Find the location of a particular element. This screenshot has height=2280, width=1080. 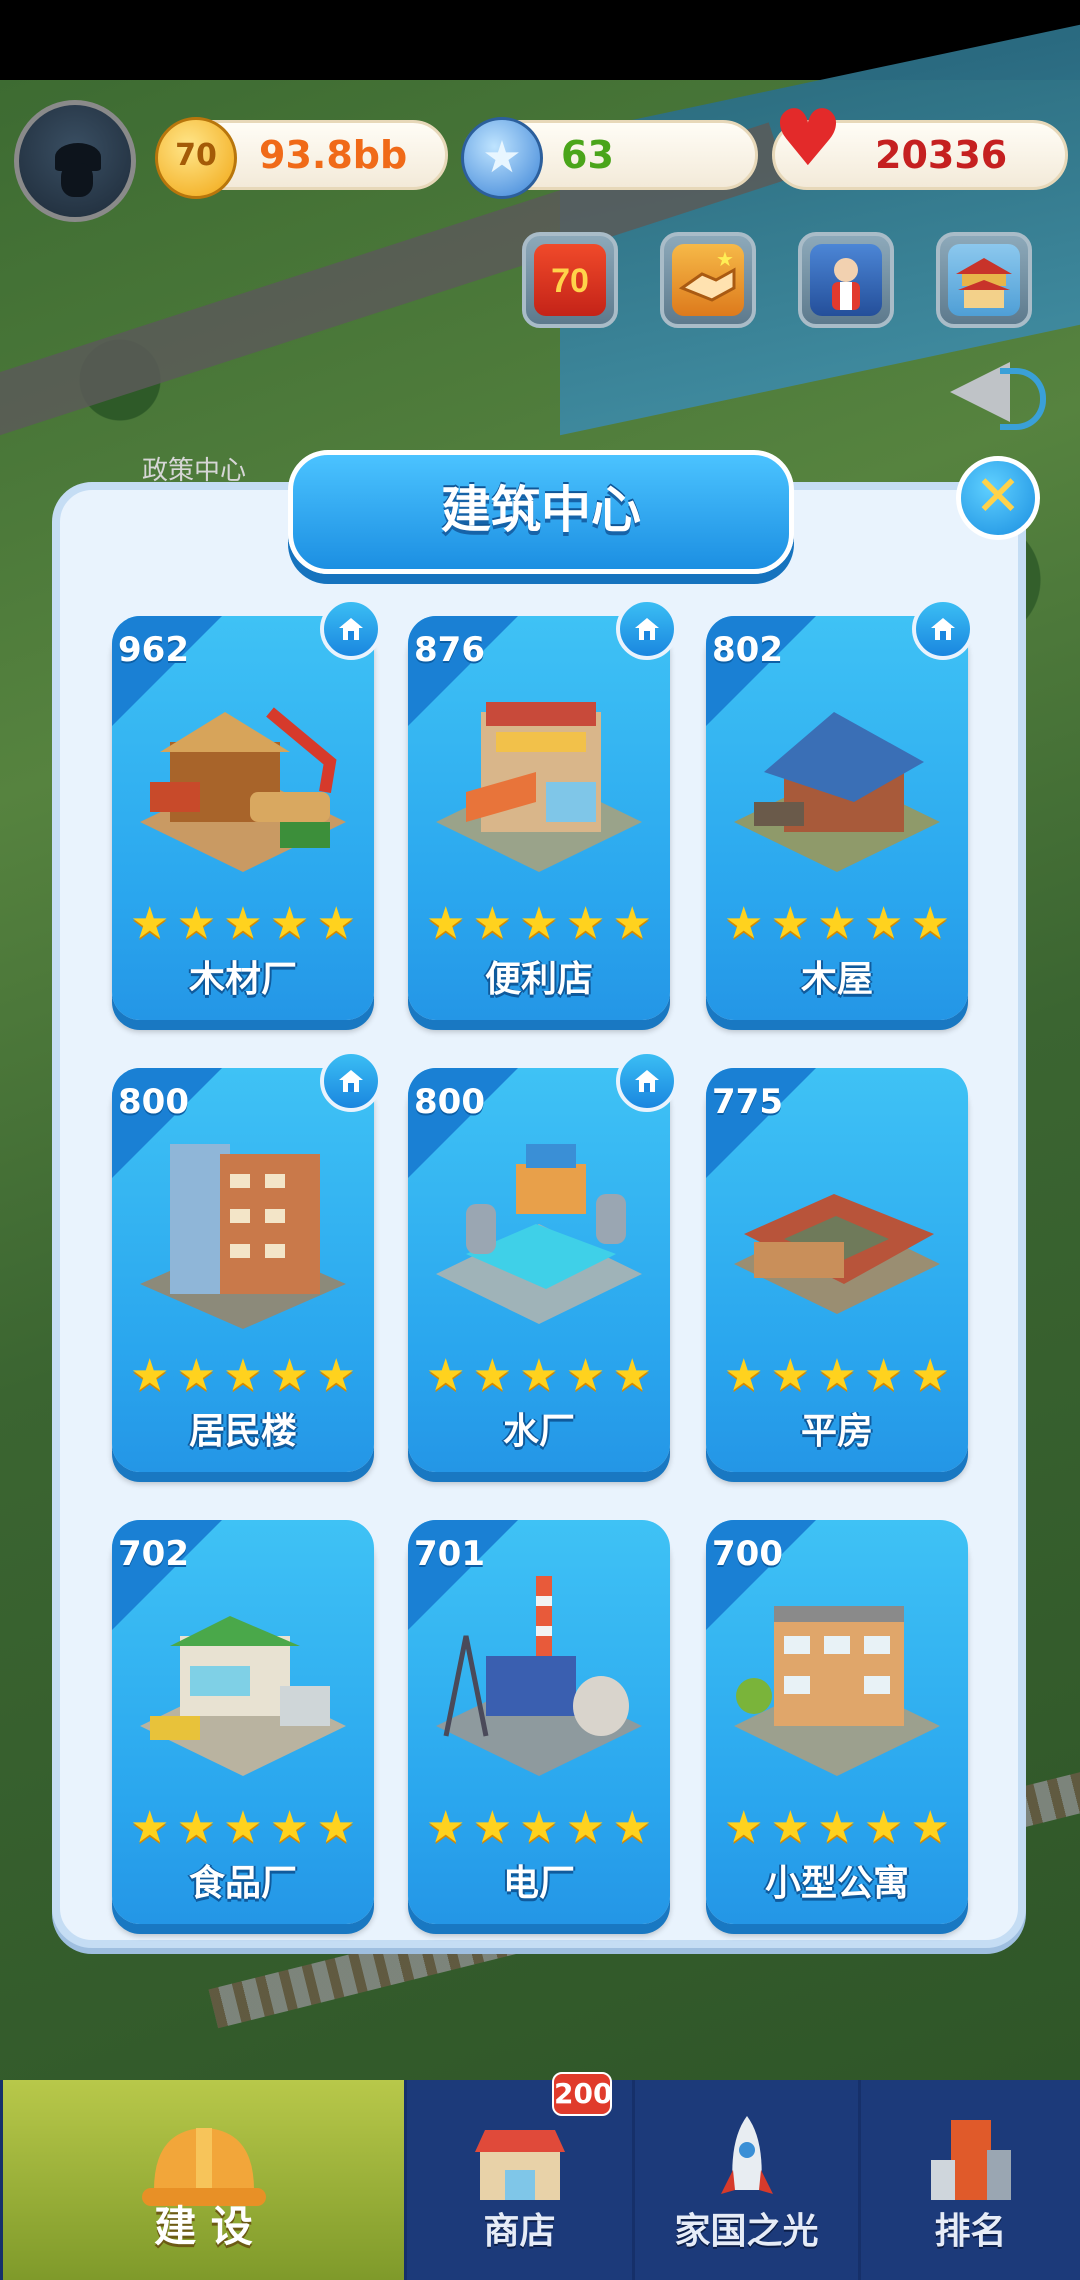

building-score: 701 is located at coordinates (449, 1554).